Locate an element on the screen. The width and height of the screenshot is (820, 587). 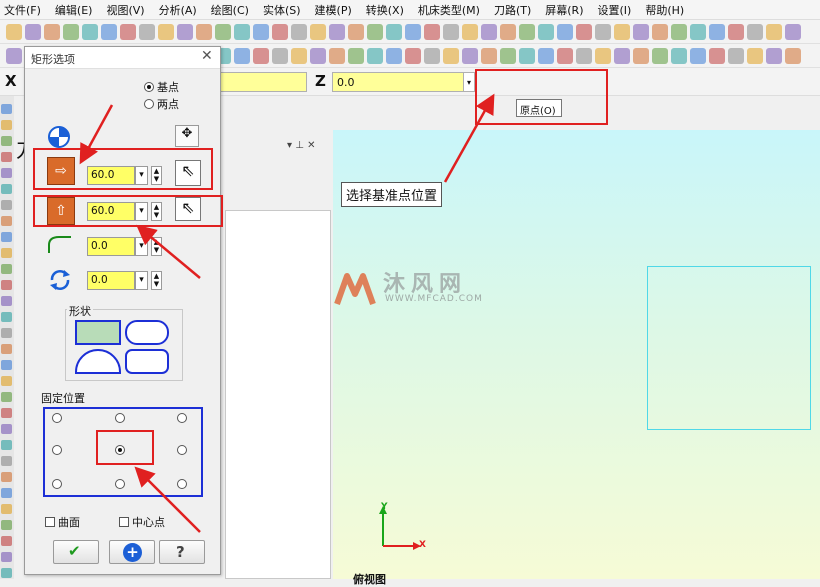
position-middle-left is located at coordinates (57, 450).